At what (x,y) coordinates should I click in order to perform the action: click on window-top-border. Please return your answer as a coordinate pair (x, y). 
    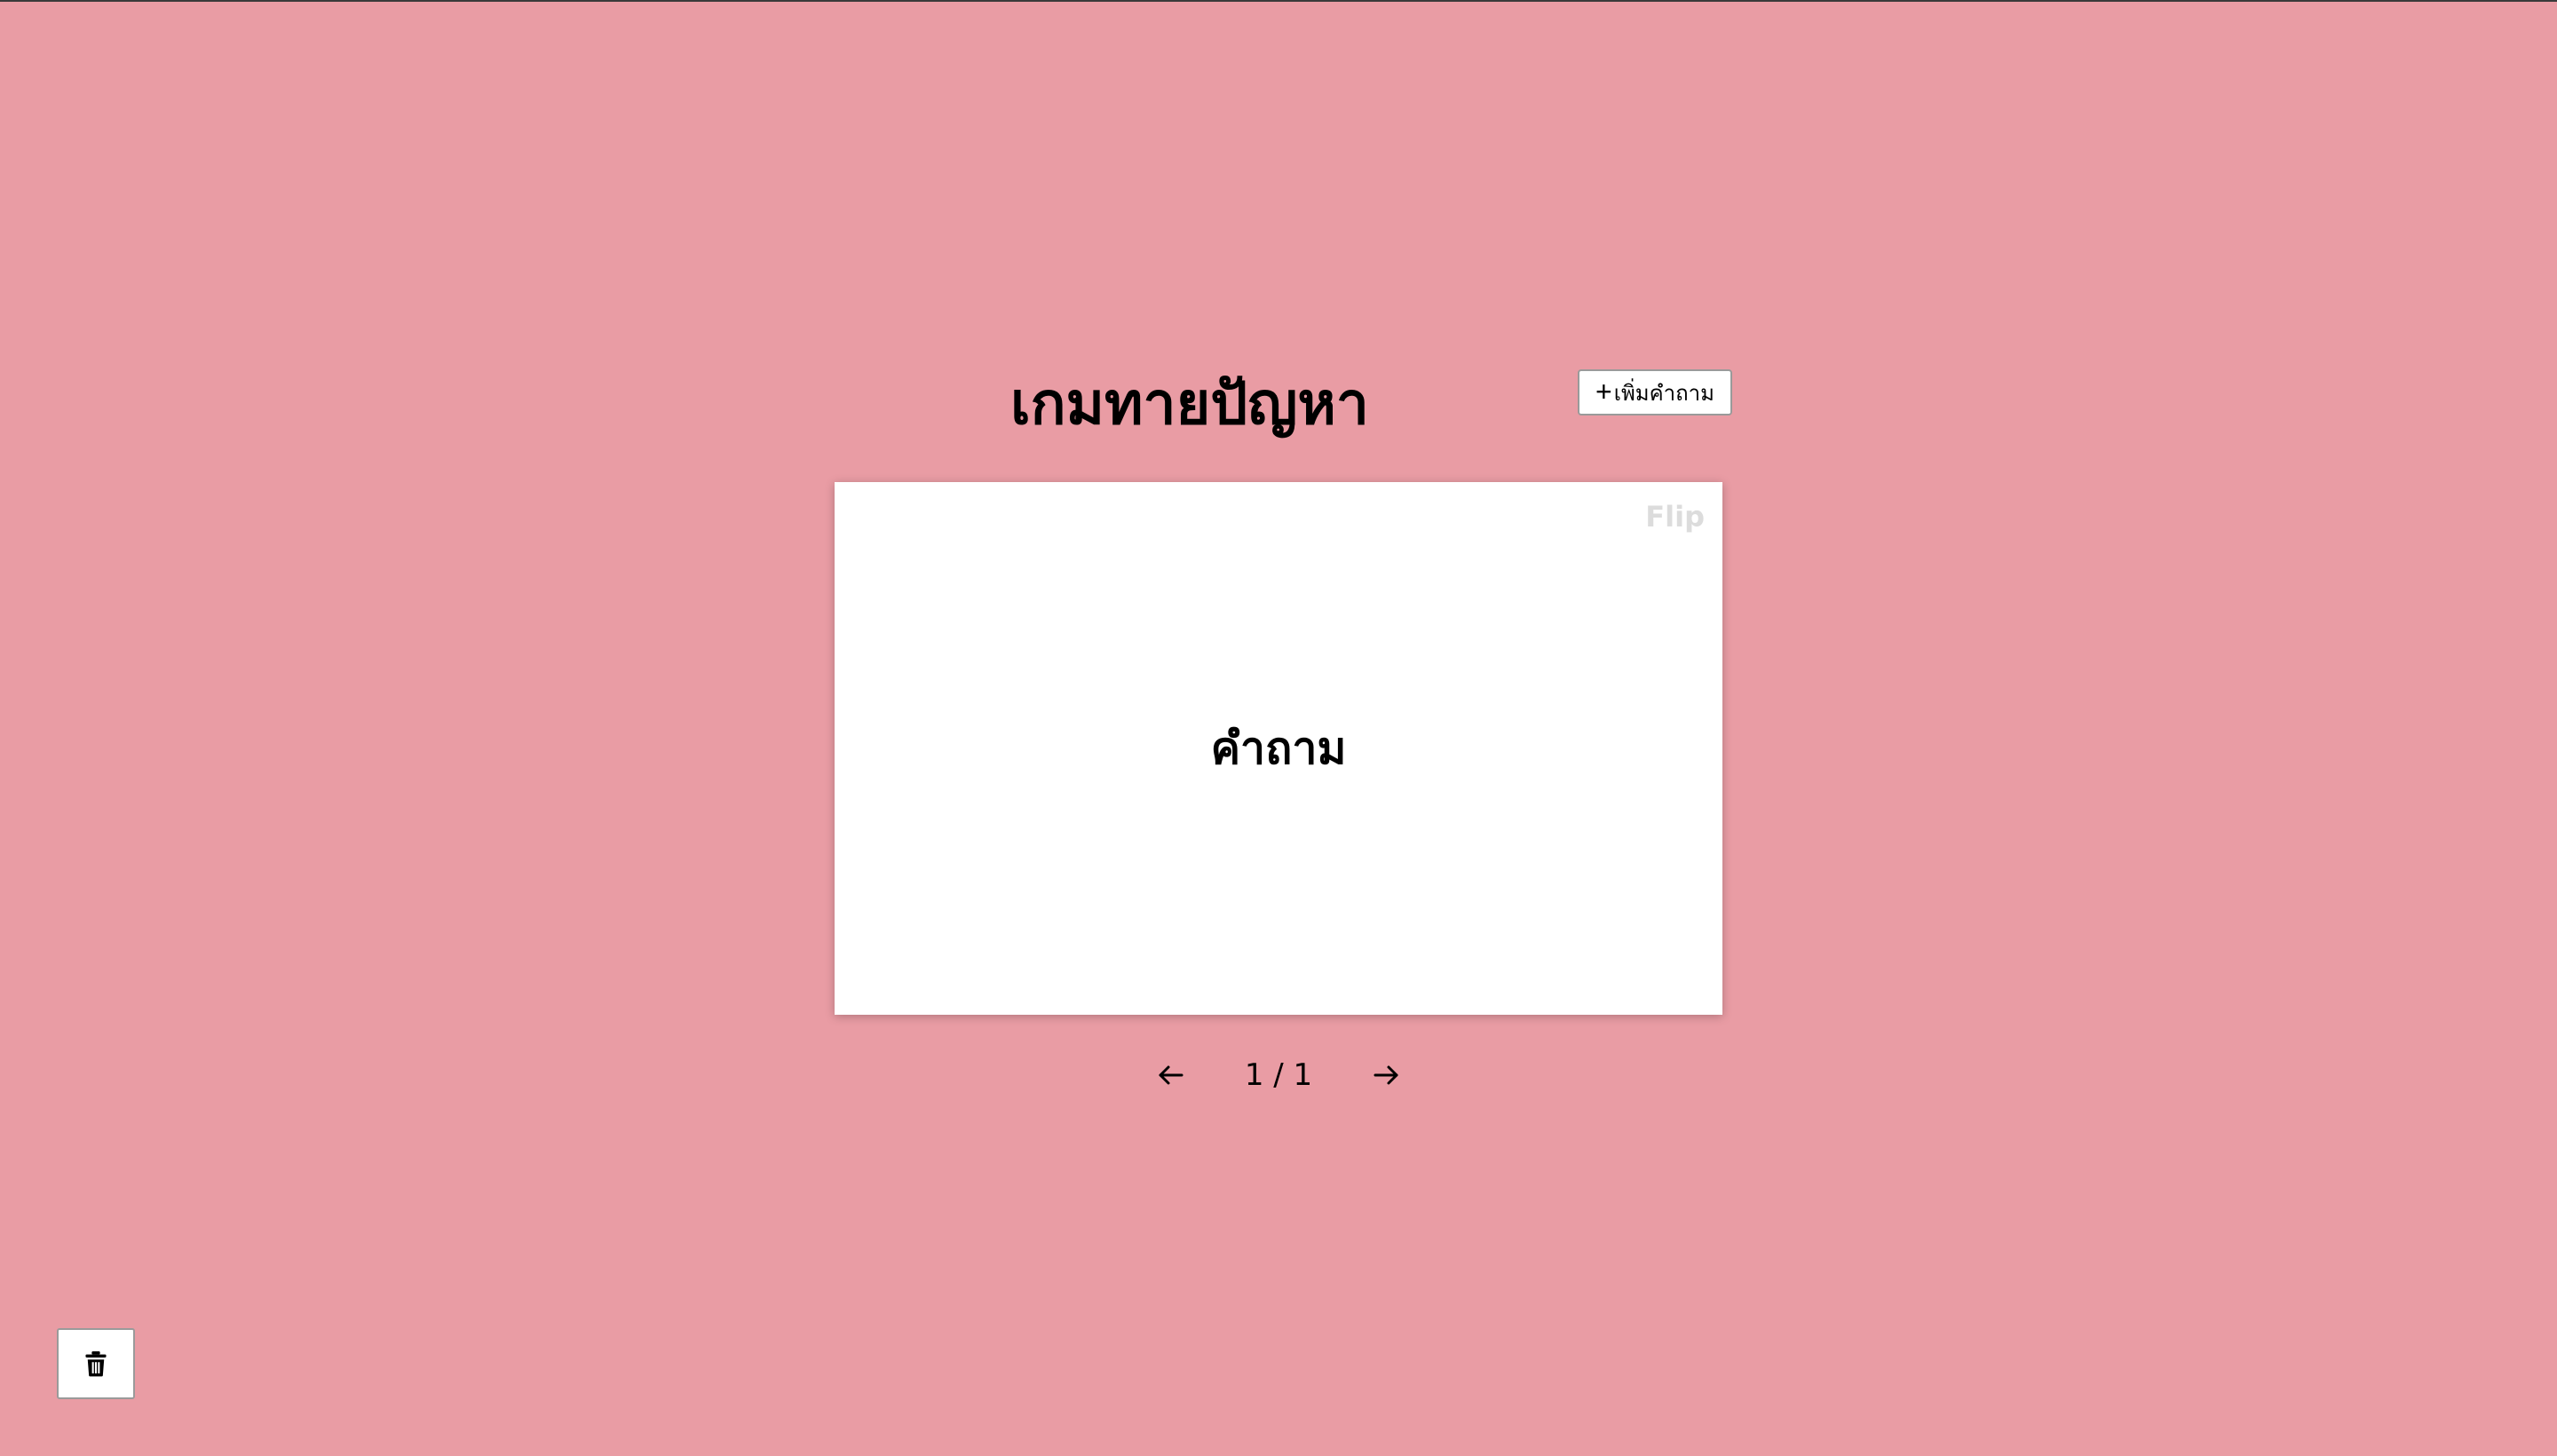
    Looking at the image, I should click on (1278, 1).